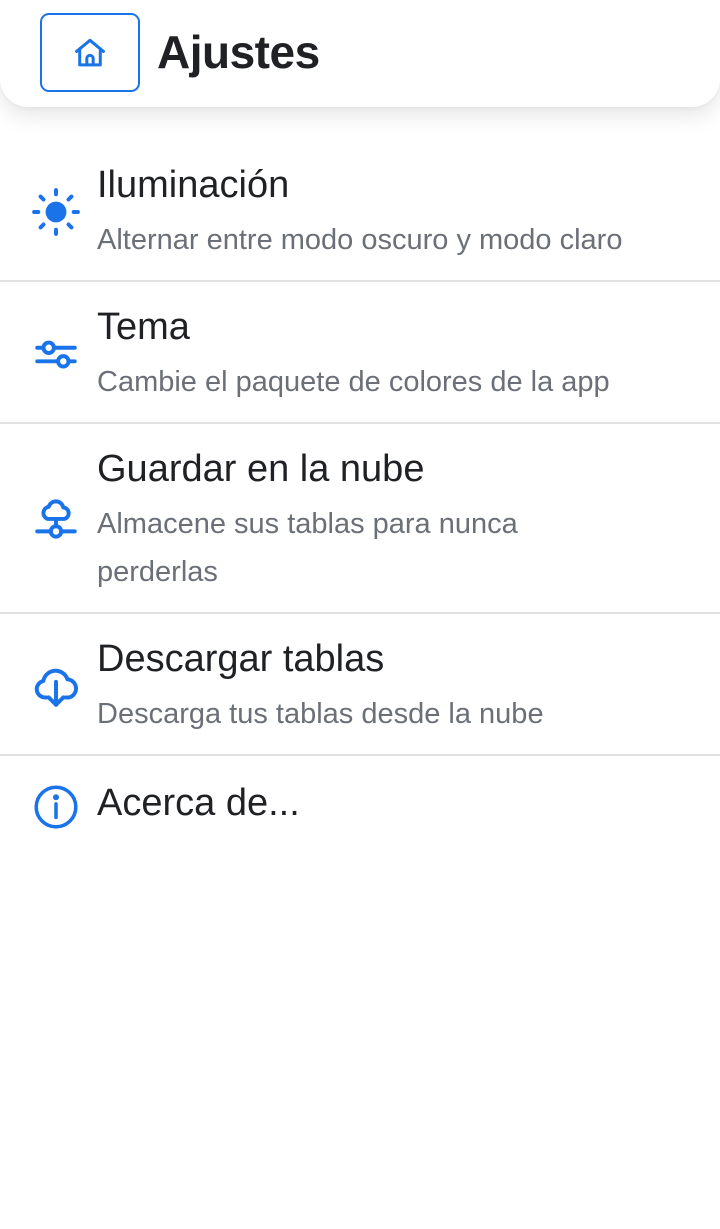 Image resolution: width=720 pixels, height=1229 pixels. I want to click on page-title: Ajustes, so click(238, 52).